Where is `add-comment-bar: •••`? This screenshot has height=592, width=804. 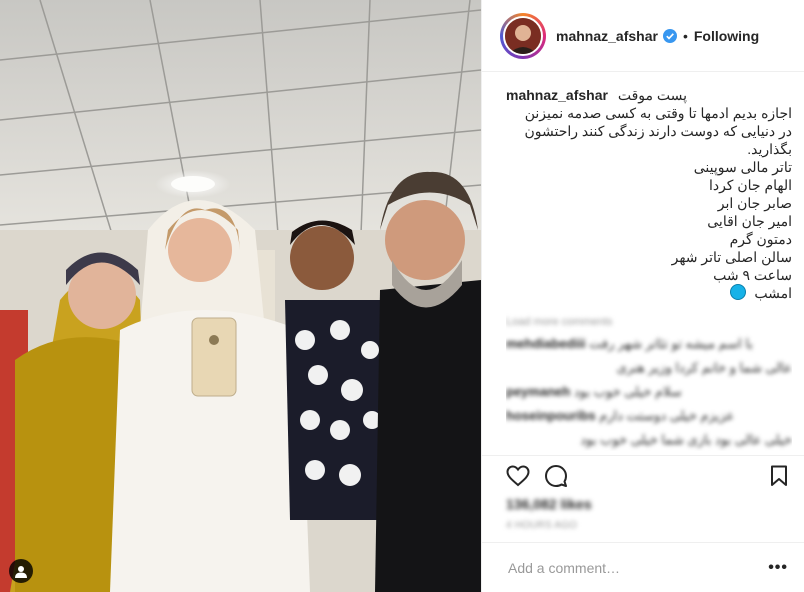
add-comment-bar: ••• is located at coordinates (643, 567).